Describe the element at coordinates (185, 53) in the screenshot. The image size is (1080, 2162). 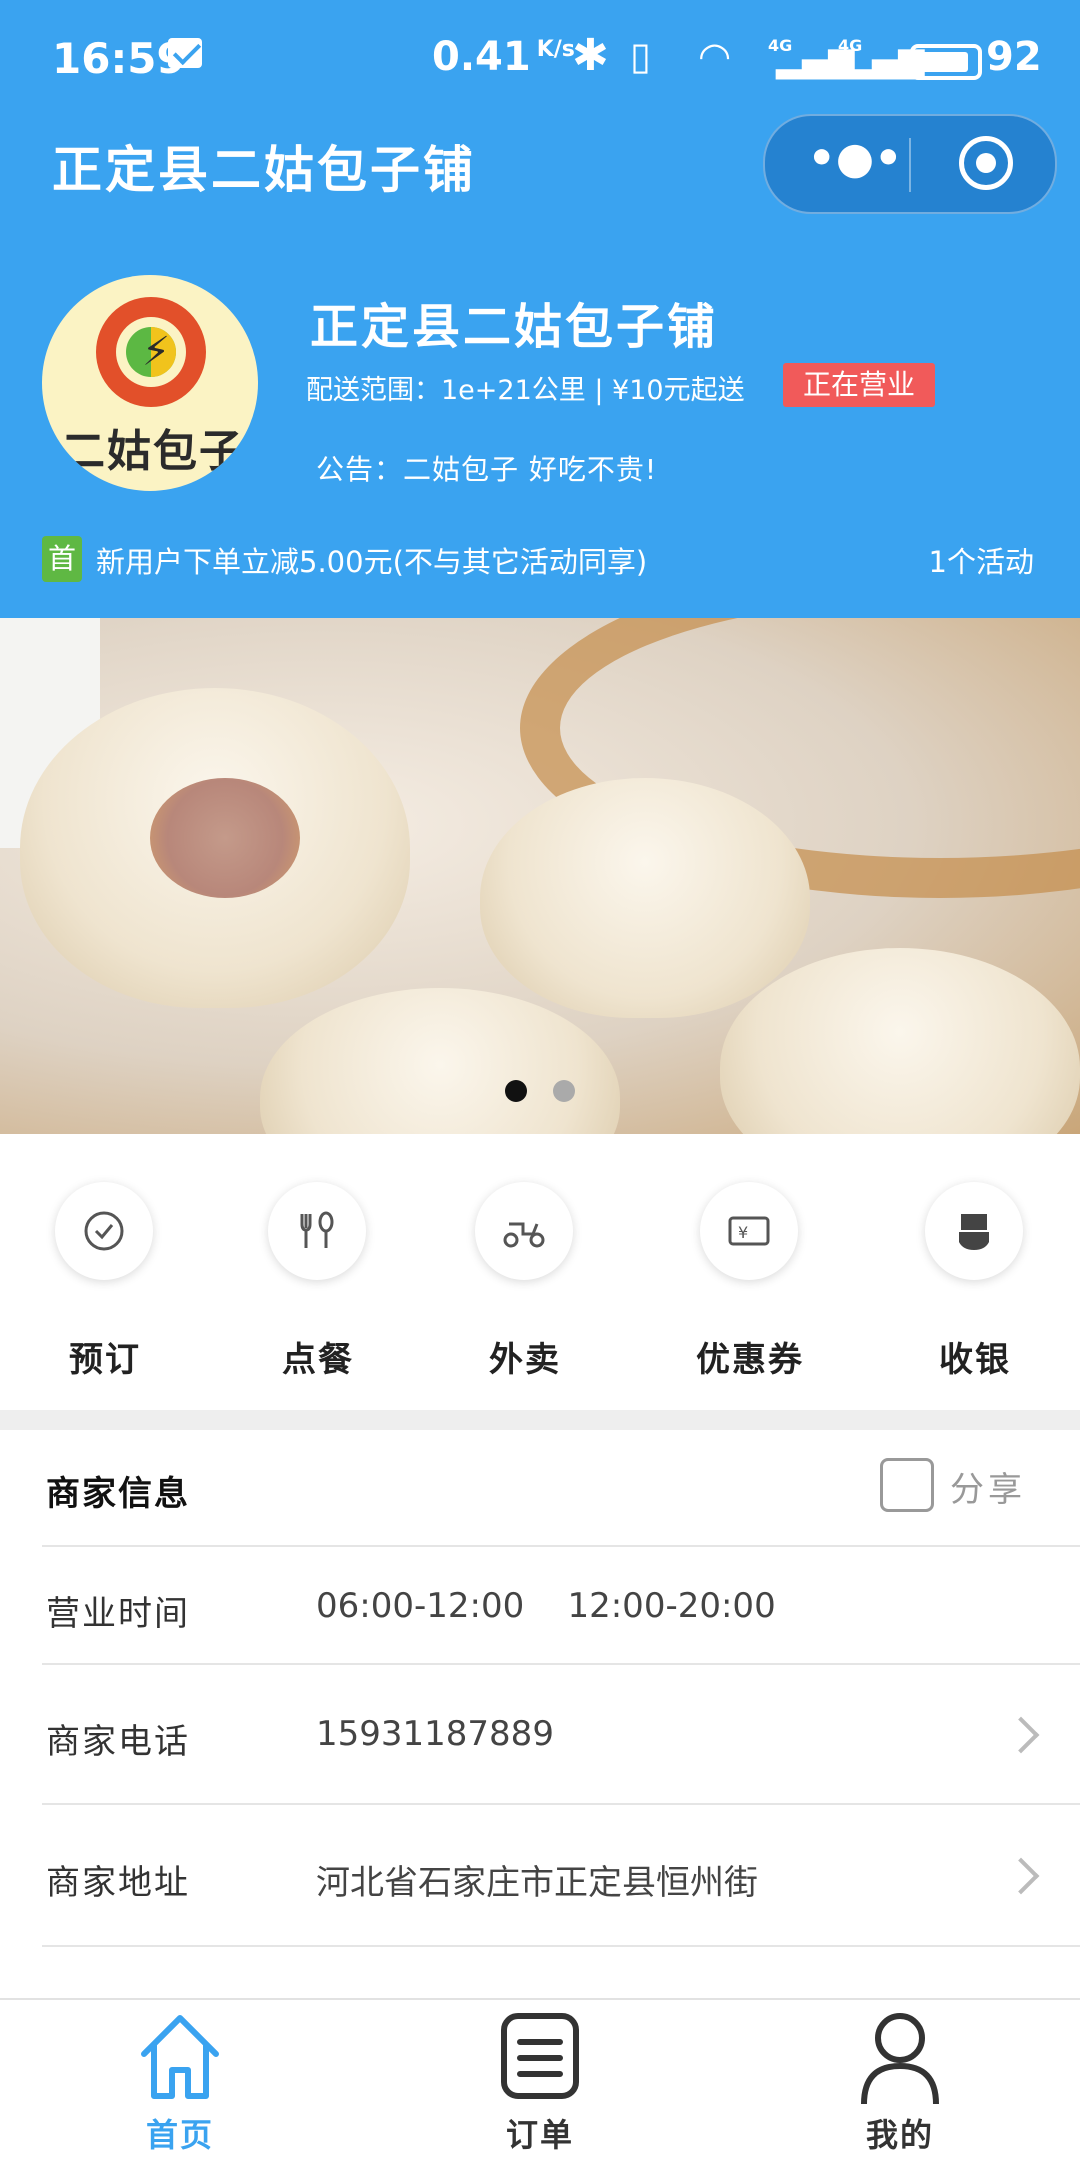
I see `message-icon` at that location.